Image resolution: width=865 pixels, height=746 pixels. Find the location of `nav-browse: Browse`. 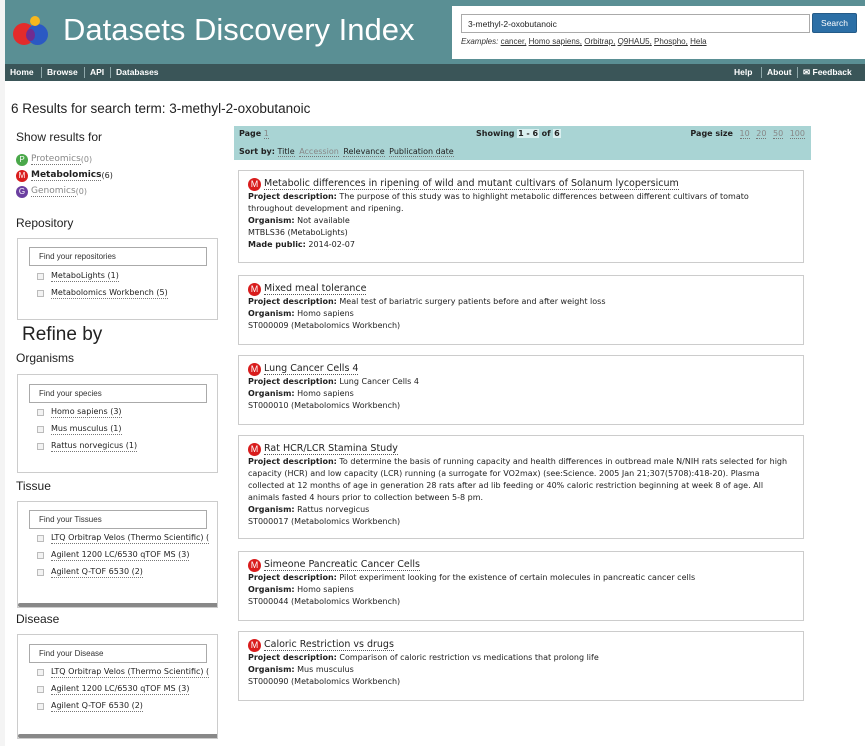

nav-browse: Browse is located at coordinates (62, 72).